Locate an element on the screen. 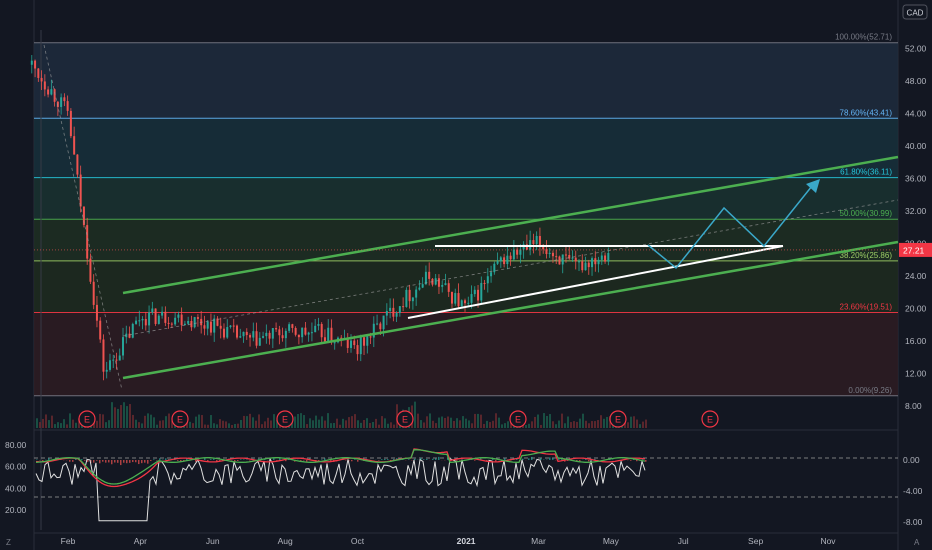 Image resolution: width=932 pixels, height=550 pixels. time-axis-label: Nov is located at coordinates (828, 541).